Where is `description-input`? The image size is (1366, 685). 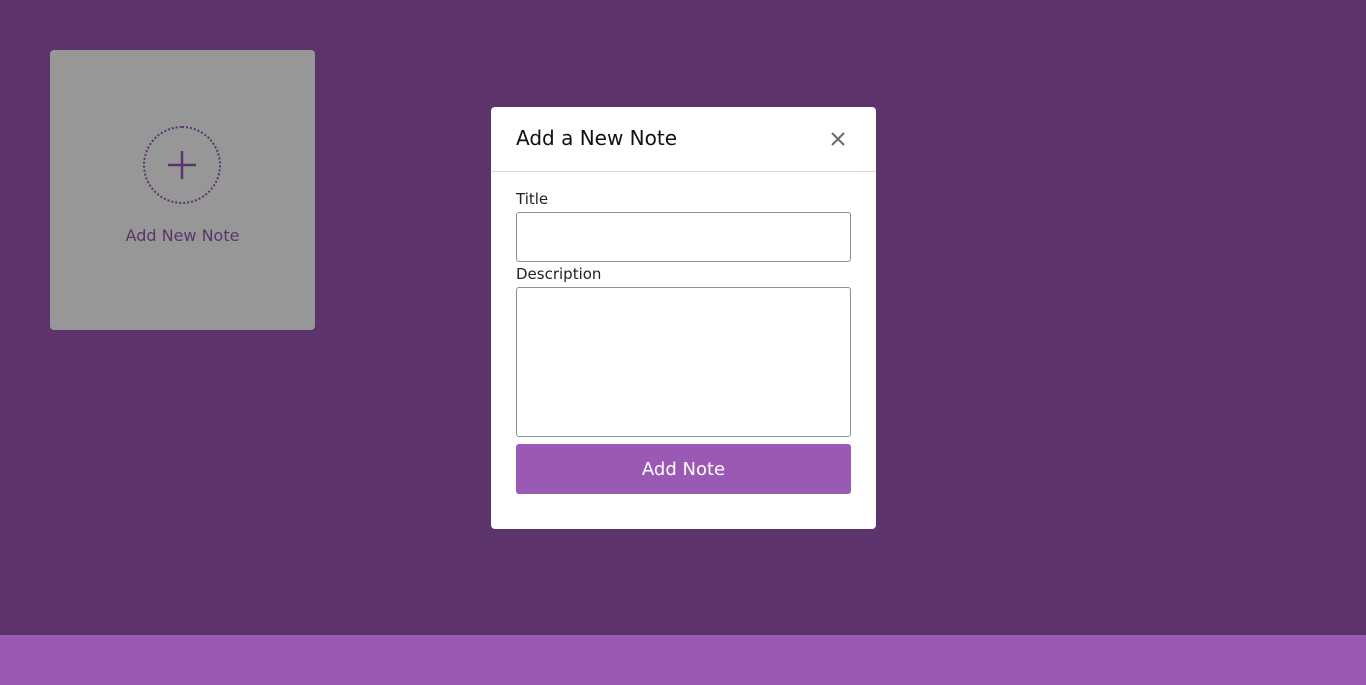
description-input is located at coordinates (683, 362).